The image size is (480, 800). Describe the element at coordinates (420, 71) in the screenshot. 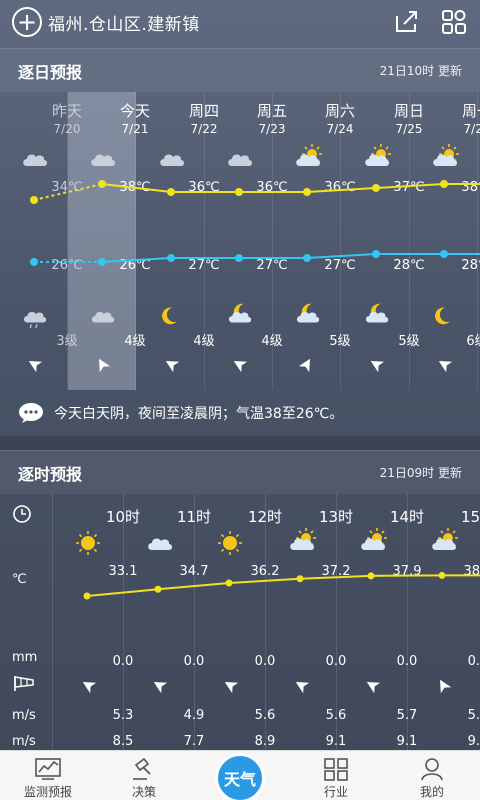

I see `daily-update-time: 21日10时 更新` at that location.